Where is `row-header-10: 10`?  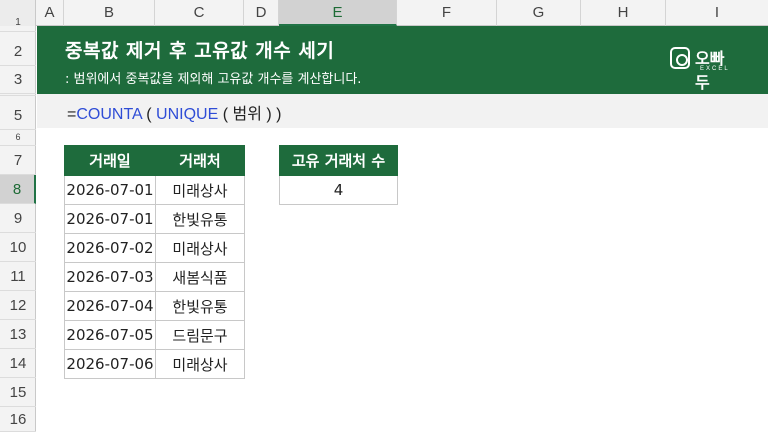 row-header-10: 10 is located at coordinates (18, 247).